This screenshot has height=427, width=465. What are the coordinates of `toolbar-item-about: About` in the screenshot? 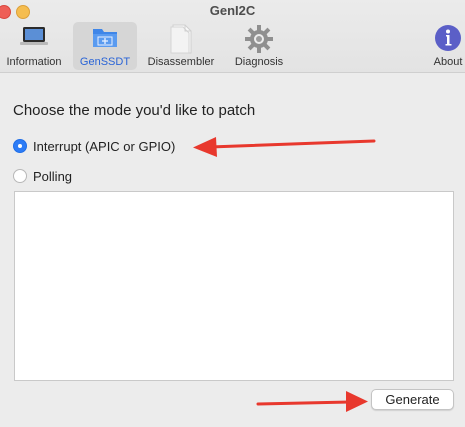 It's located at (446, 46).